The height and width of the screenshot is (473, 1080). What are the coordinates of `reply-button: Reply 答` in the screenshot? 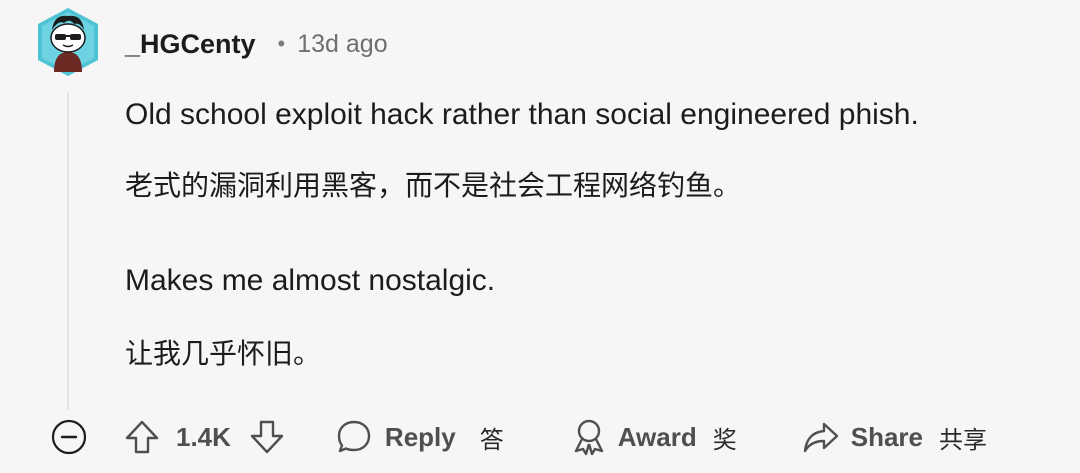 It's located at (419, 437).